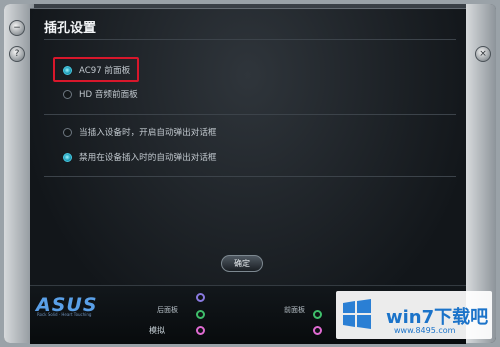 This screenshot has height=347, width=500. I want to click on analog-label: 模拟, so click(157, 330).